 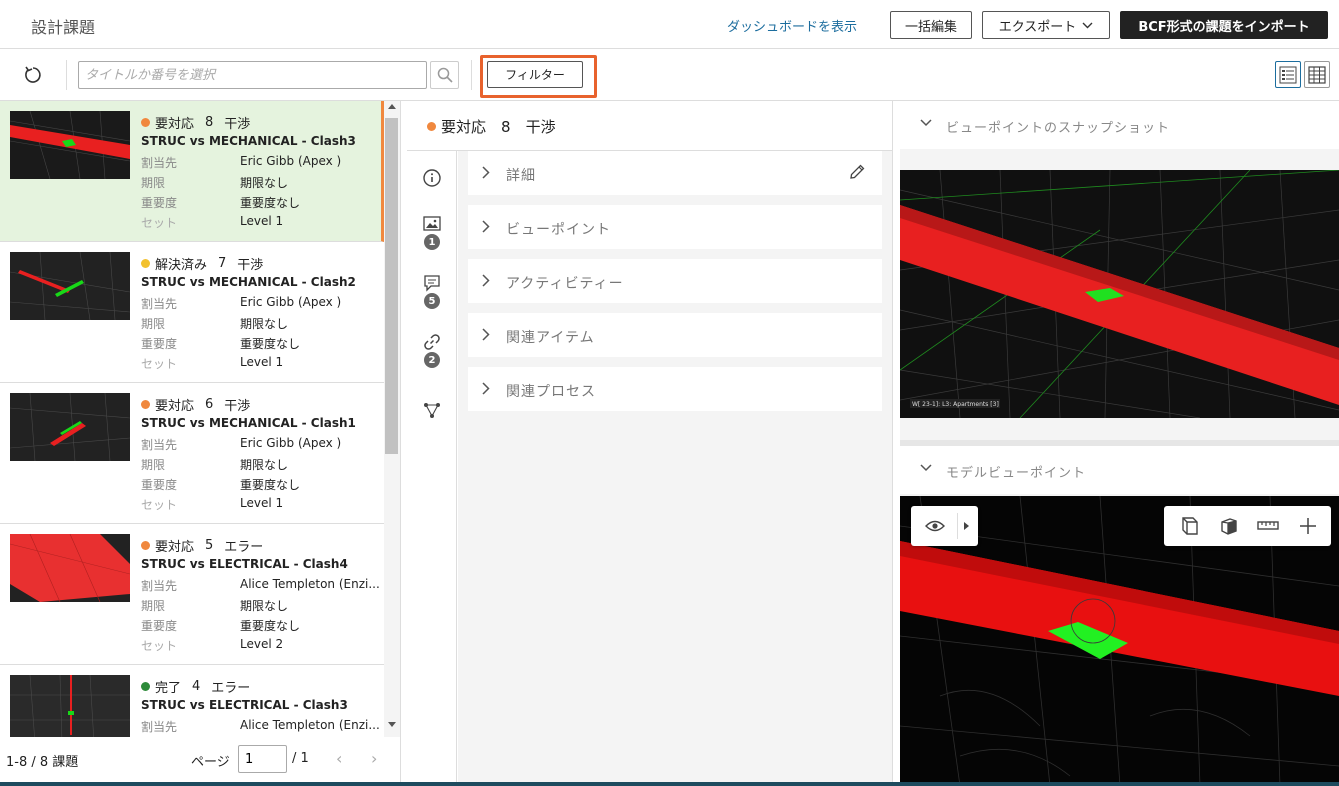 I want to click on issue-title: STRUC vs ELECTRICAL - Clash3, so click(x=244, y=705).